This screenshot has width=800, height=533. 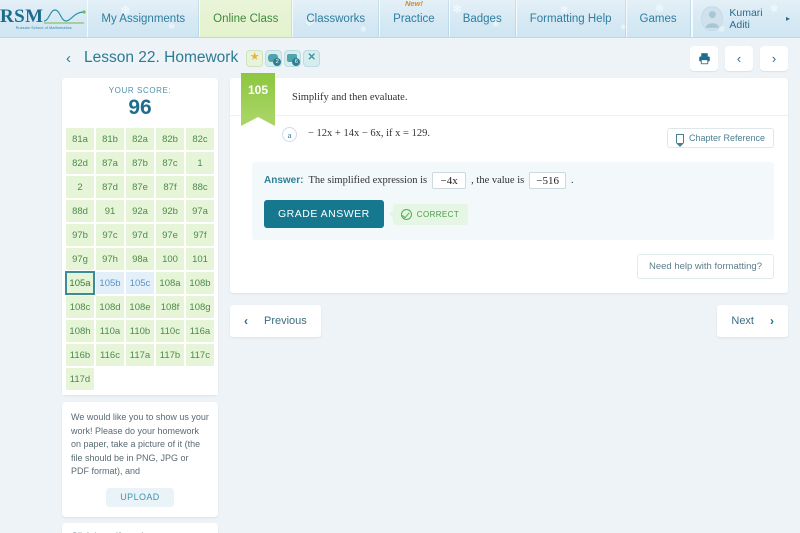 I want to click on problem-navigation: ‹ Previous Next ›, so click(x=509, y=321).